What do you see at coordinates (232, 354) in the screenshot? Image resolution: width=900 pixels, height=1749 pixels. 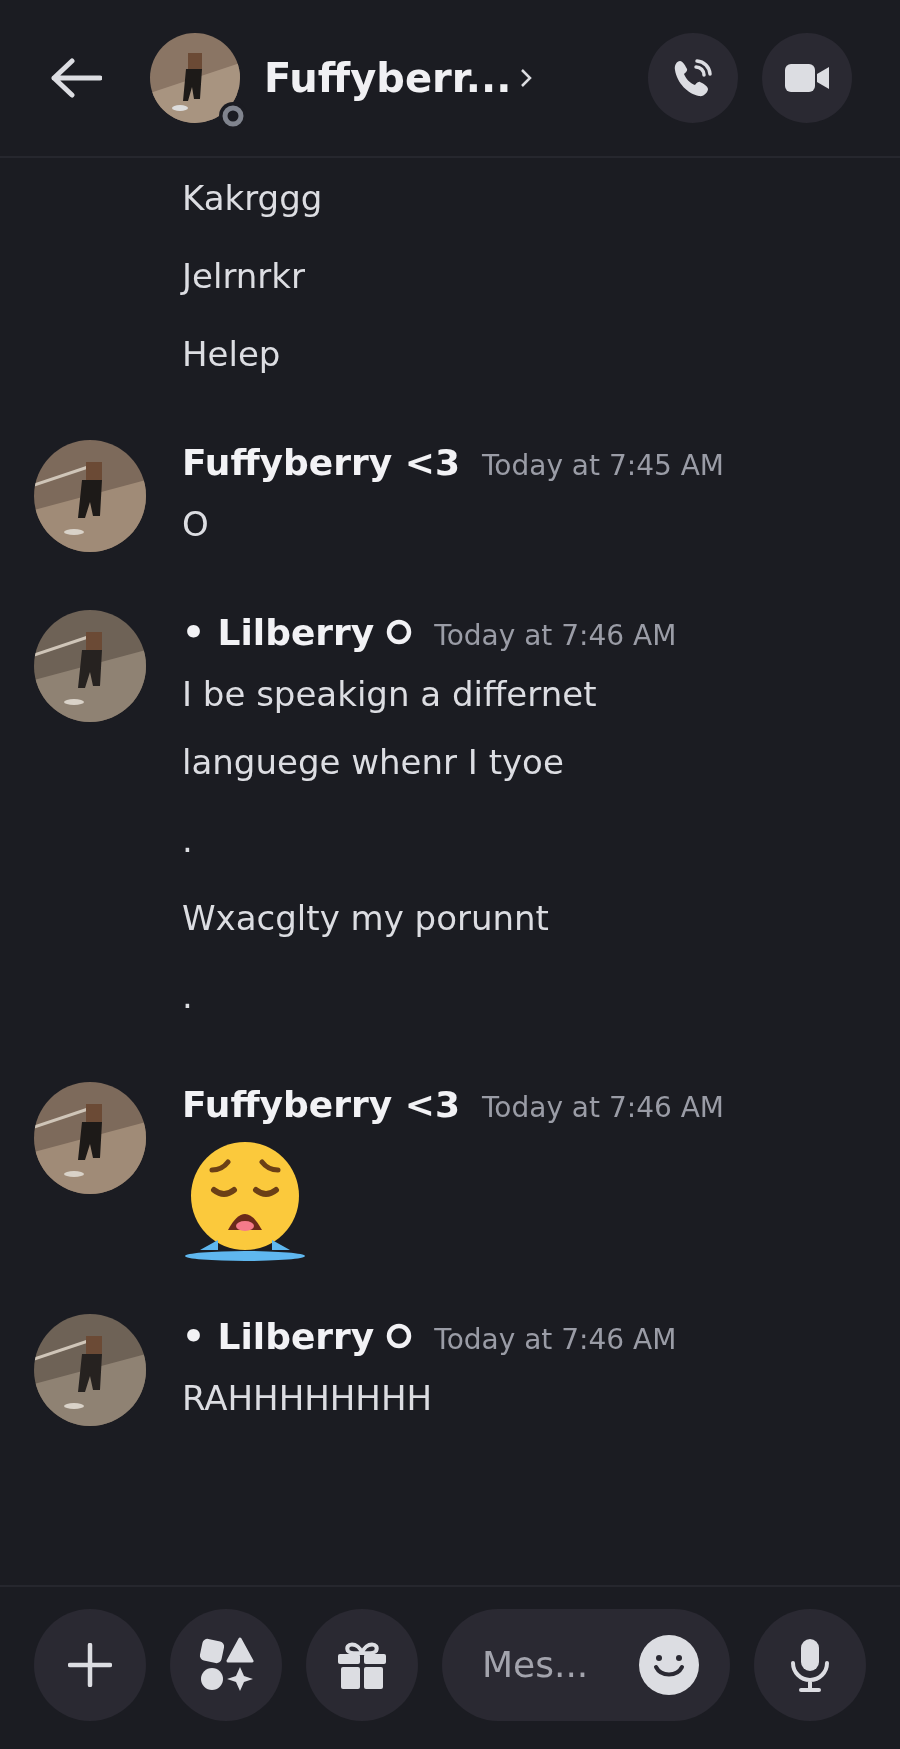 I see `message-text: Helep` at bounding box center [232, 354].